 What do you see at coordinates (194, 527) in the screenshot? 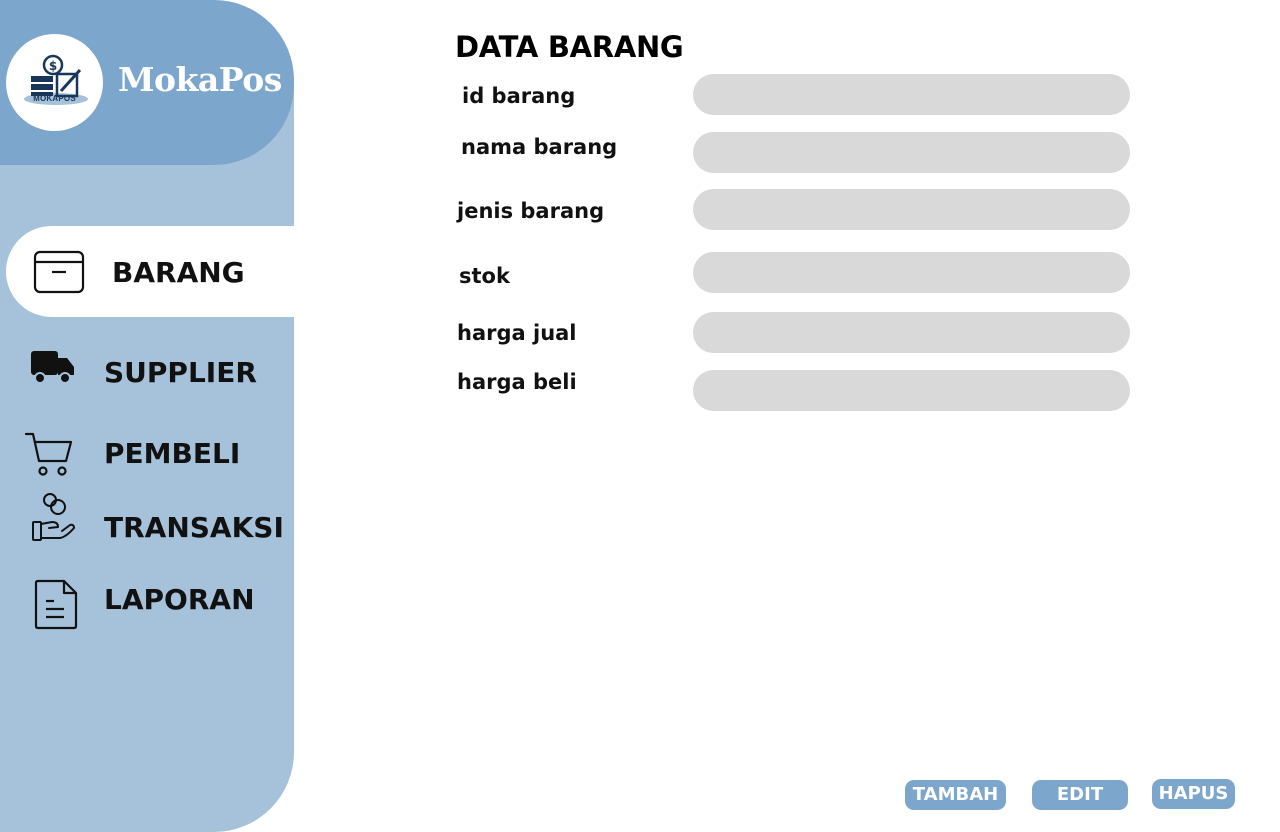
I see `sidebar-item-label: TRANSAKSI` at bounding box center [194, 527].